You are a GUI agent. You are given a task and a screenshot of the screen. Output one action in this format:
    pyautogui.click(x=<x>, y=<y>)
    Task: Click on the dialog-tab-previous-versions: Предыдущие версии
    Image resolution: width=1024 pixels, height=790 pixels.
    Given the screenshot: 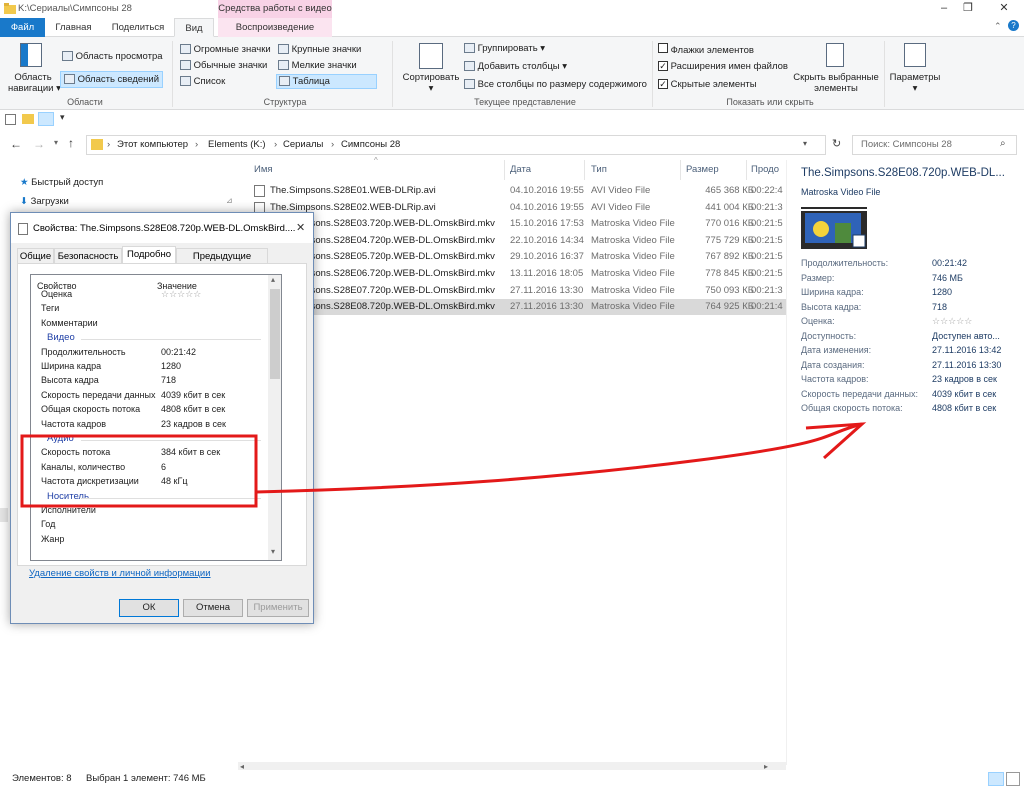 What is the action you would take?
    pyautogui.click(x=222, y=262)
    